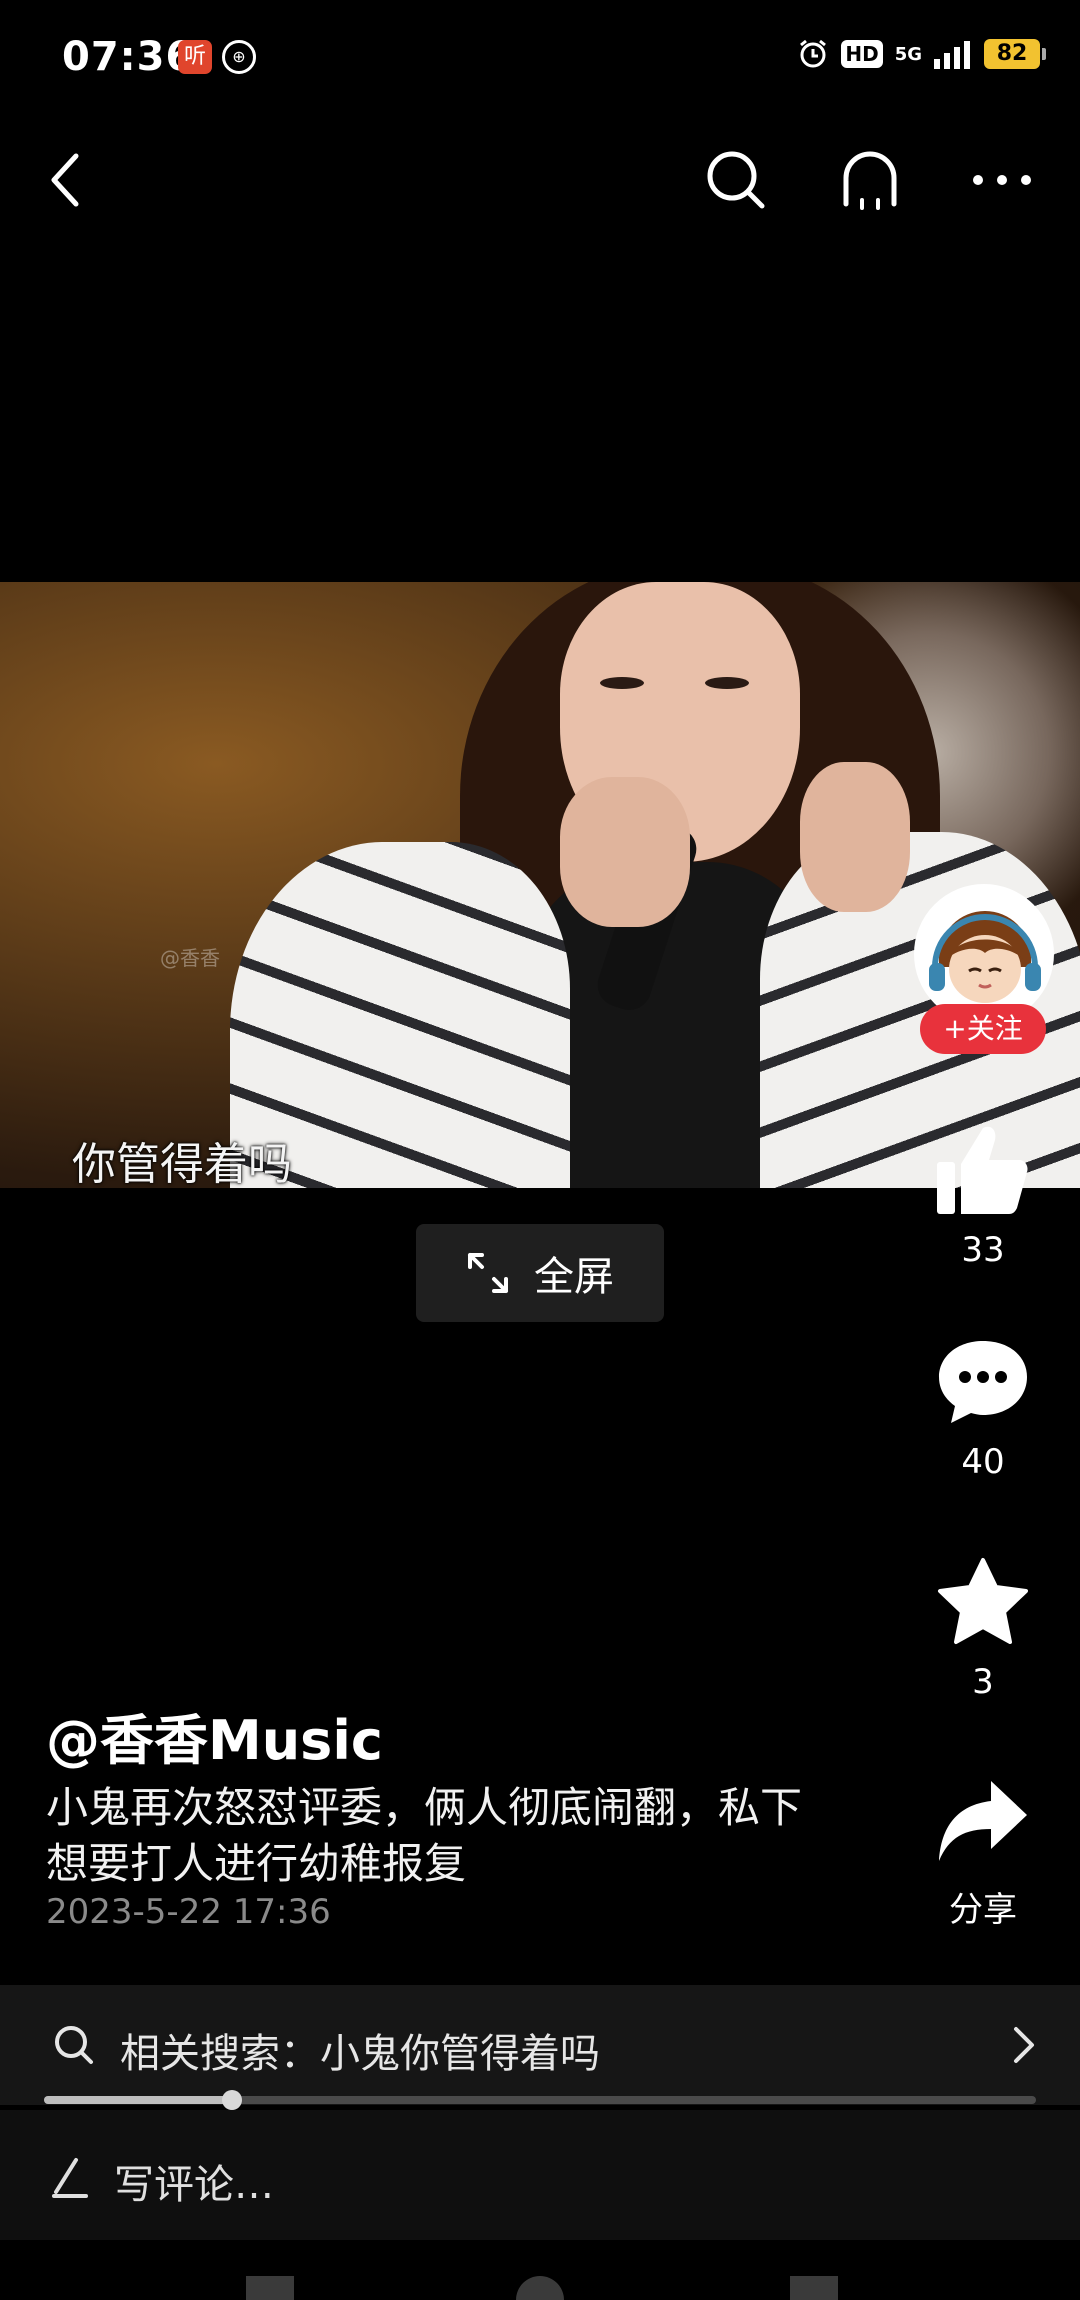 The width and height of the screenshot is (1080, 2300). I want to click on related-search-label: 相关搜索：小鬼你管得着吗, so click(360, 2054).